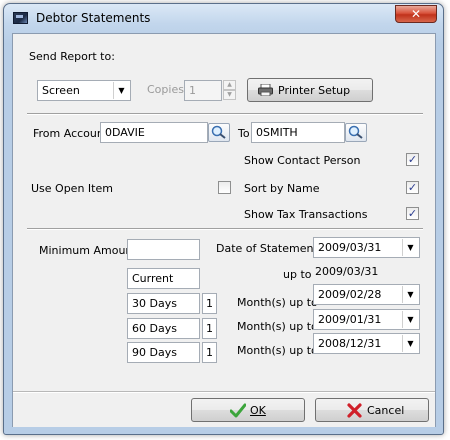  I want to click on copies-label: Copies:, so click(167, 89).